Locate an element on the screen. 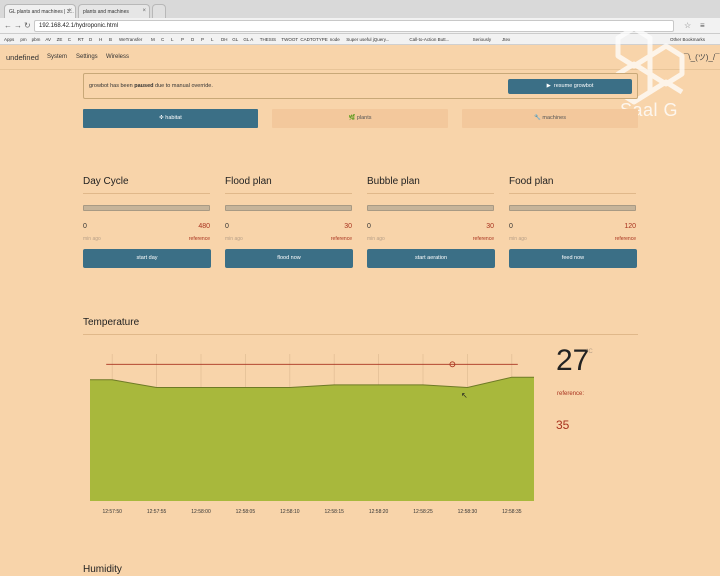  bookmark-item: GL A is located at coordinates (248, 39).